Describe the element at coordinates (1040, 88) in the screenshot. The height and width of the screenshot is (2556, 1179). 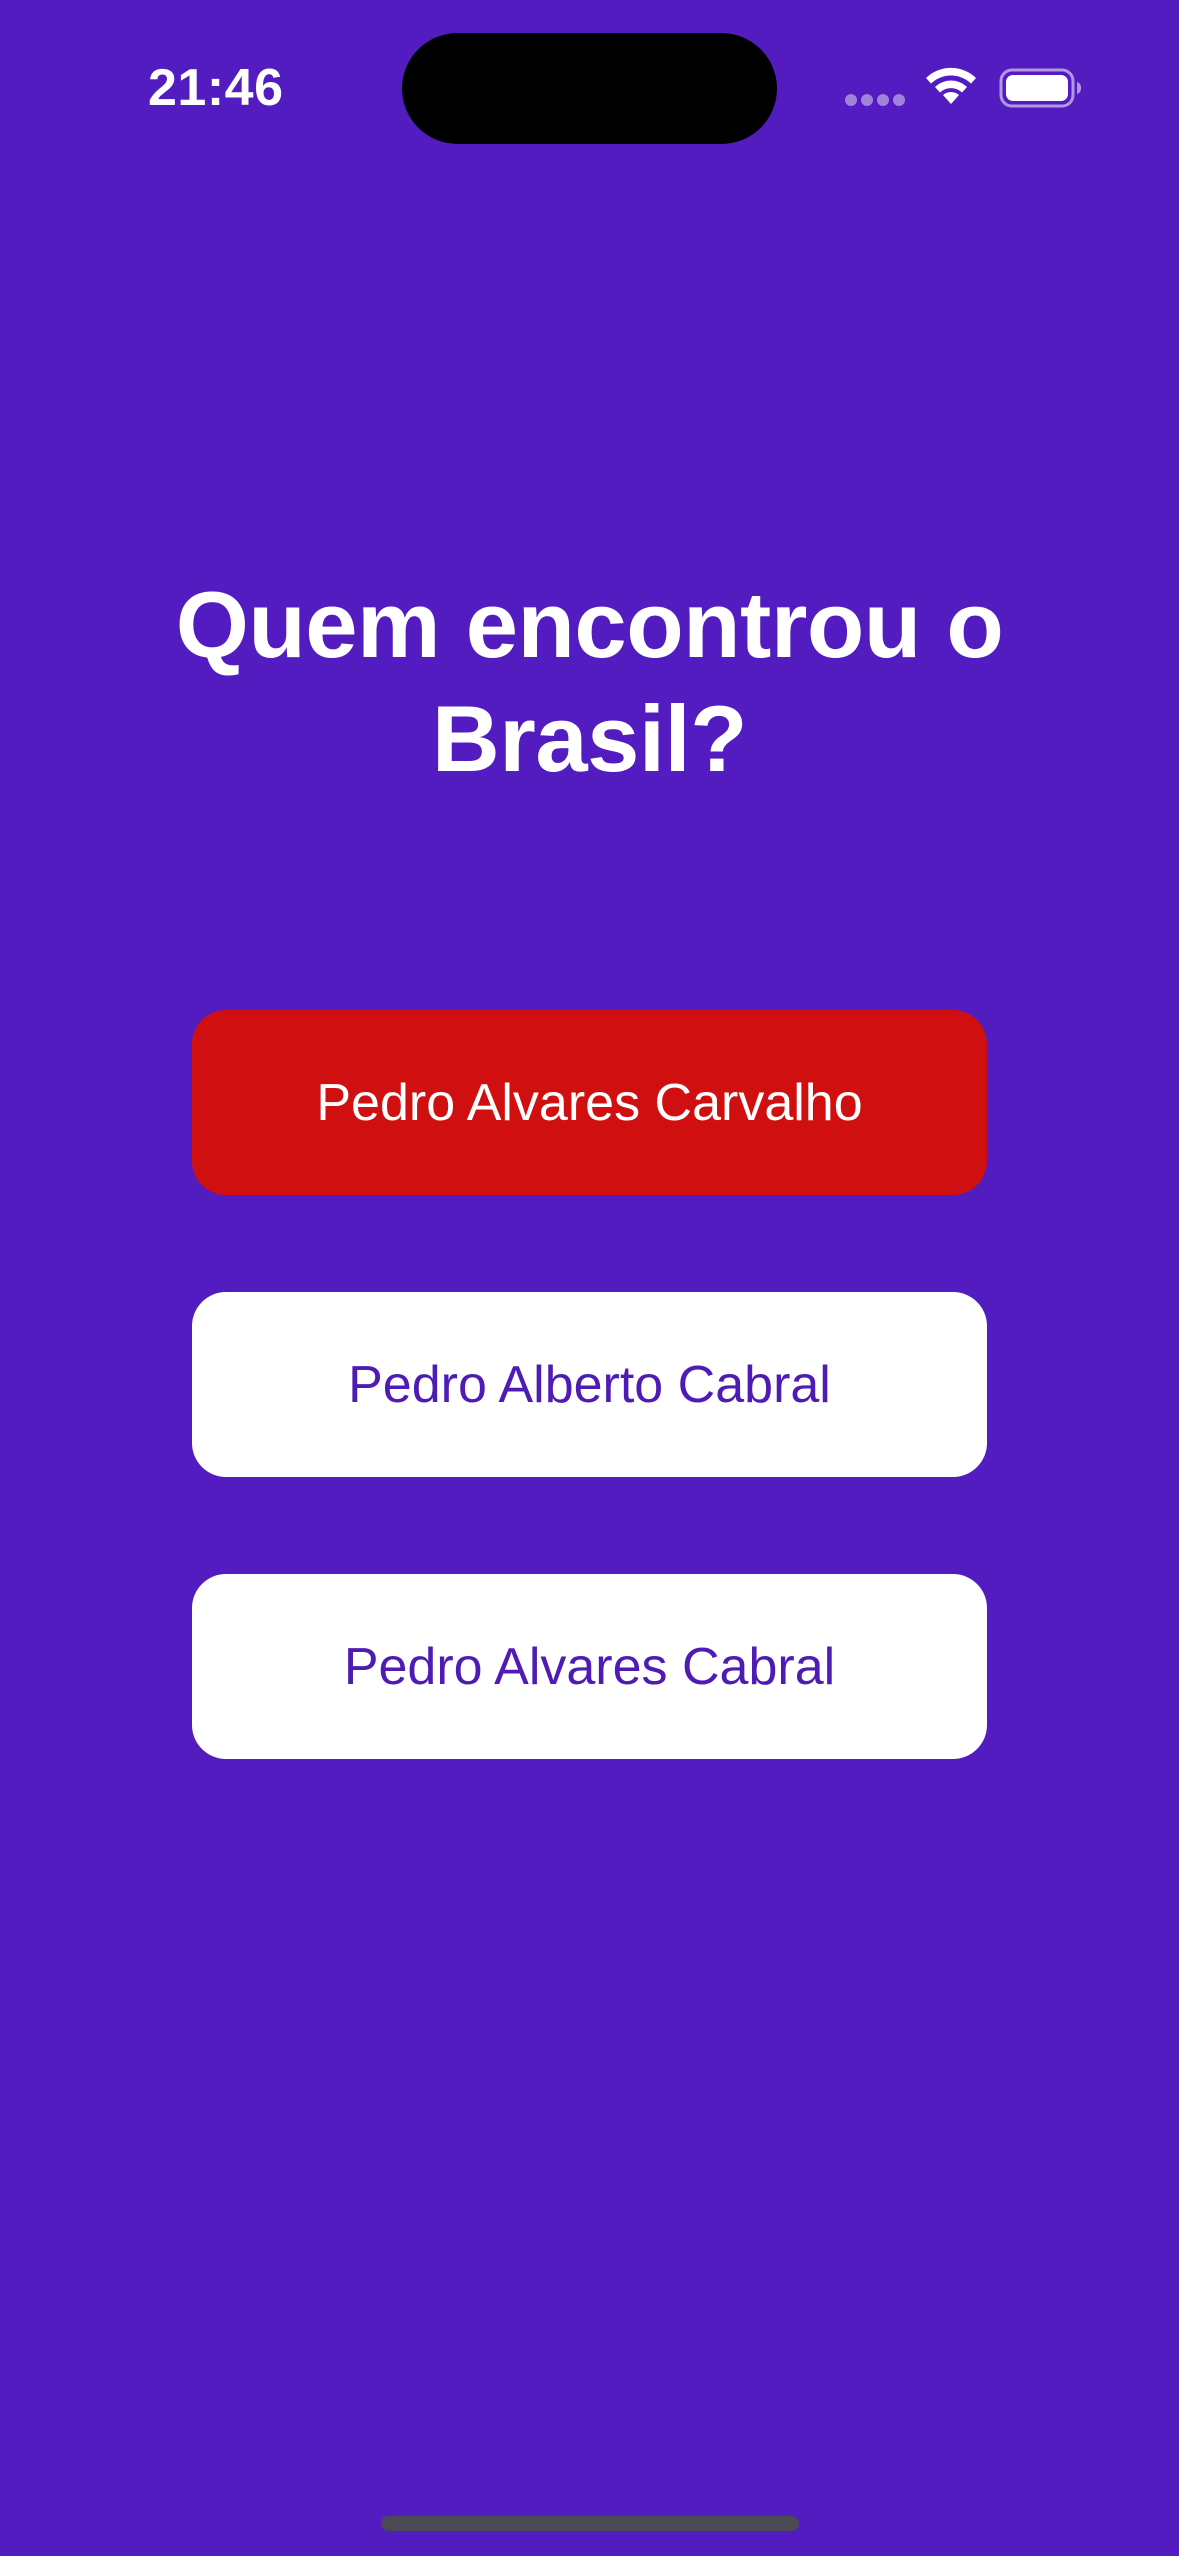
I see `battery-icon` at that location.